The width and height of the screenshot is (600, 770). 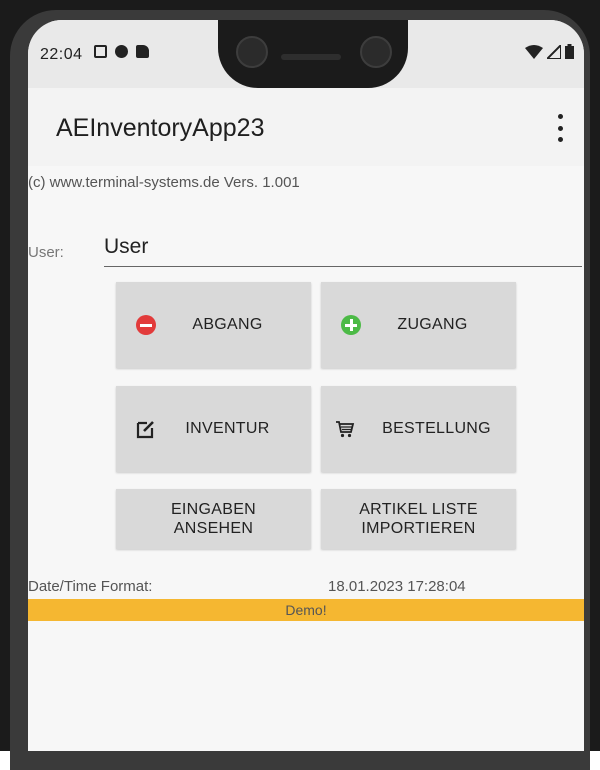 I want to click on status-bar: 22:04, so click(x=306, y=54).